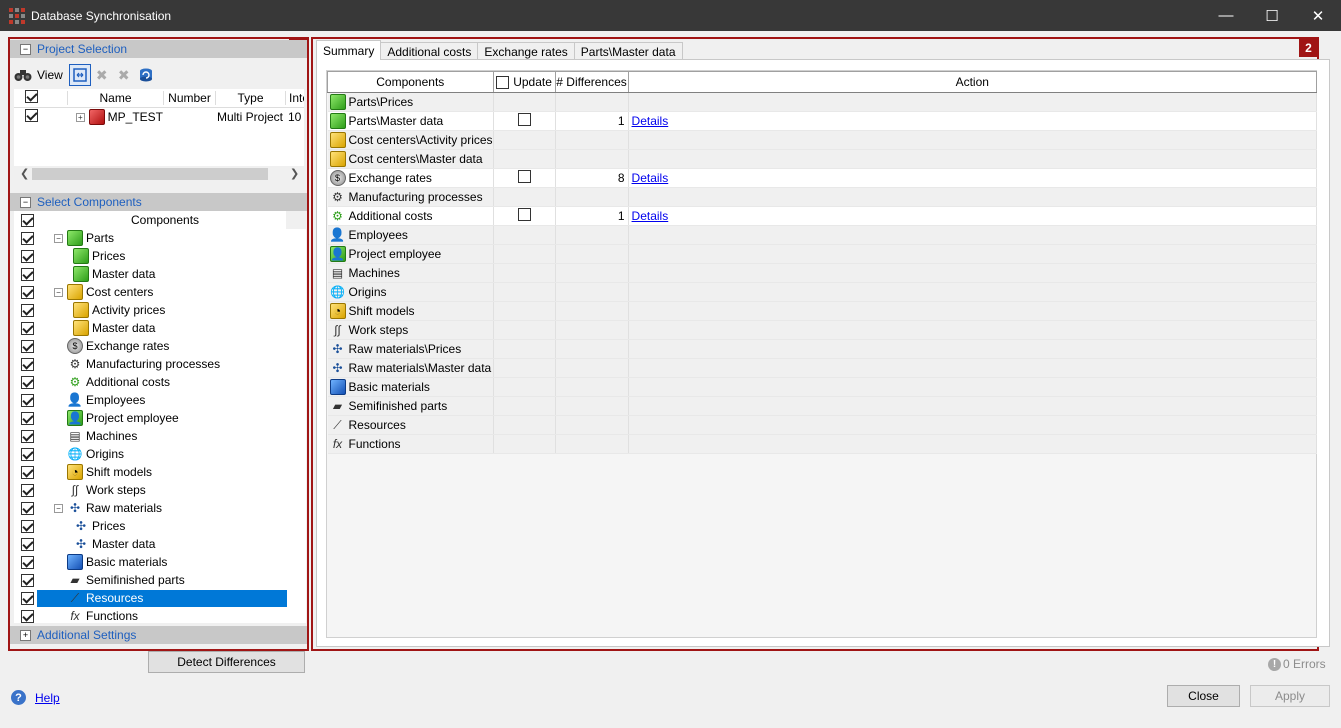  I want to click on table-row: ⚙ Additional costs 1 Details, so click(822, 216).